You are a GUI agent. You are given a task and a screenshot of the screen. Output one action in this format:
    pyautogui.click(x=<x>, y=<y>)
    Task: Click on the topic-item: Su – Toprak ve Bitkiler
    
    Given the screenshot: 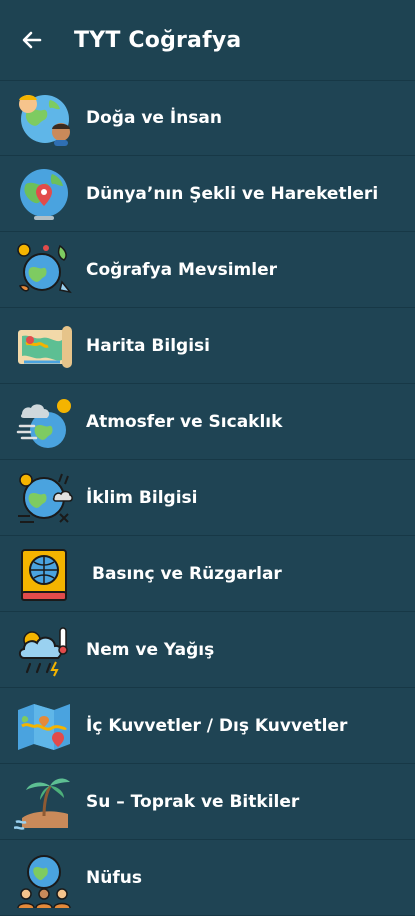 What is the action you would take?
    pyautogui.click(x=207, y=802)
    